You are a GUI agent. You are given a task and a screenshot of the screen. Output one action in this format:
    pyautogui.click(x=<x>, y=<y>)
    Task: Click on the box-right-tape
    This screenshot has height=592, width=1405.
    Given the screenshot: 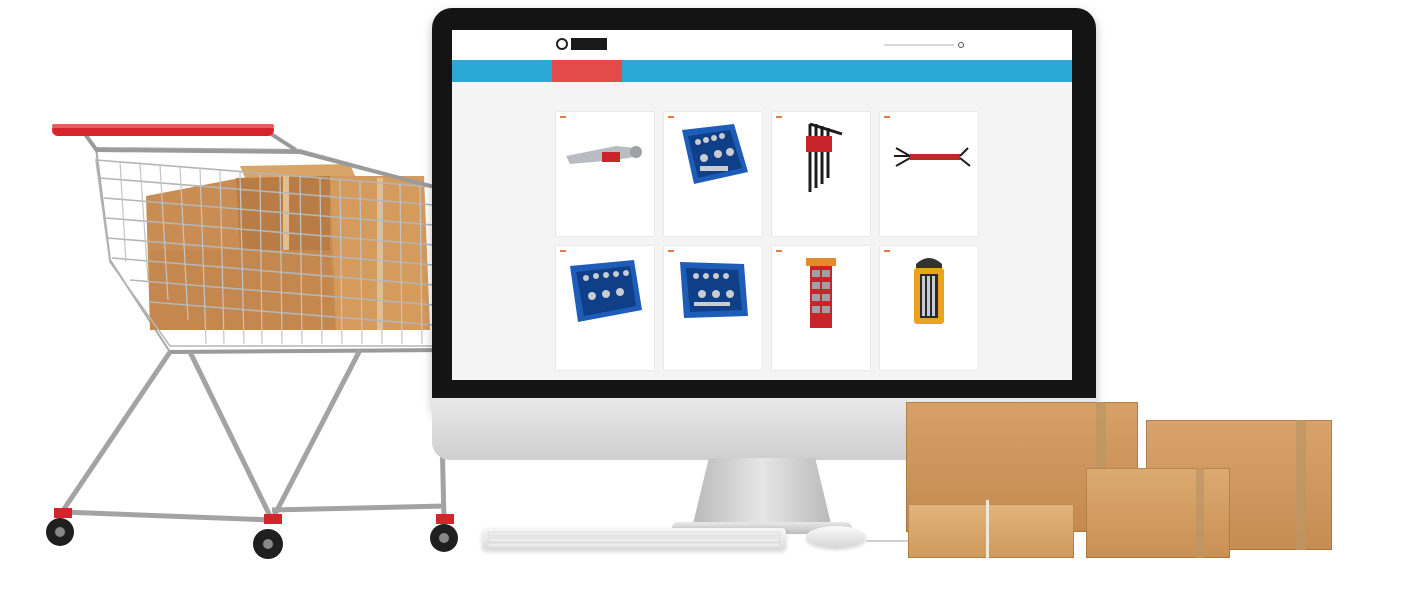 What is the action you would take?
    pyautogui.click(x=1301, y=485)
    